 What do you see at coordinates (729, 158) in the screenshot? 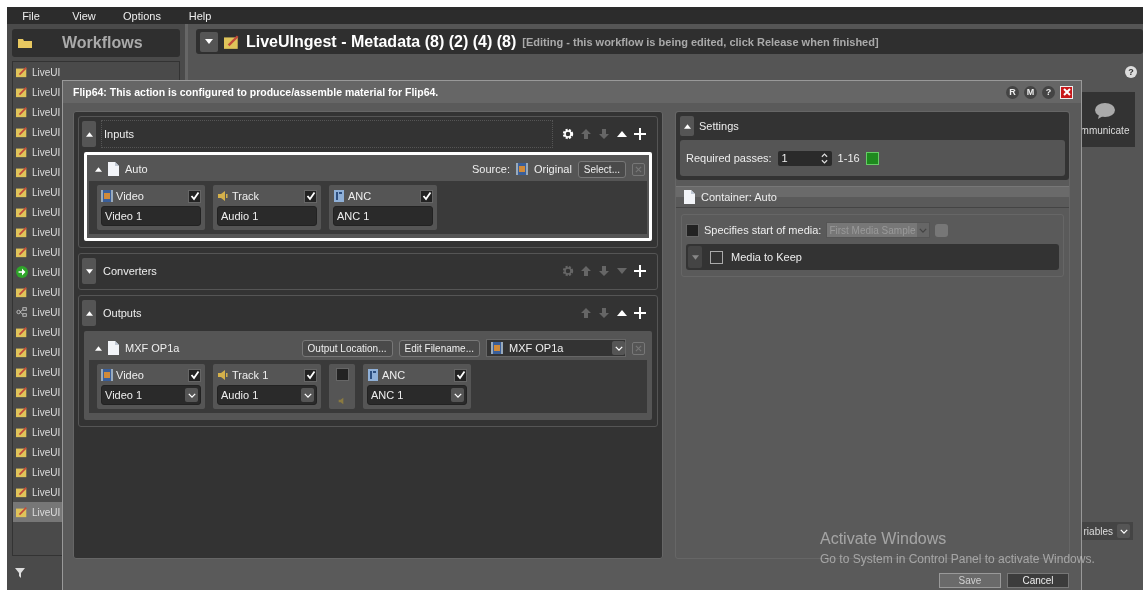
I see `field-label: Required passes:` at bounding box center [729, 158].